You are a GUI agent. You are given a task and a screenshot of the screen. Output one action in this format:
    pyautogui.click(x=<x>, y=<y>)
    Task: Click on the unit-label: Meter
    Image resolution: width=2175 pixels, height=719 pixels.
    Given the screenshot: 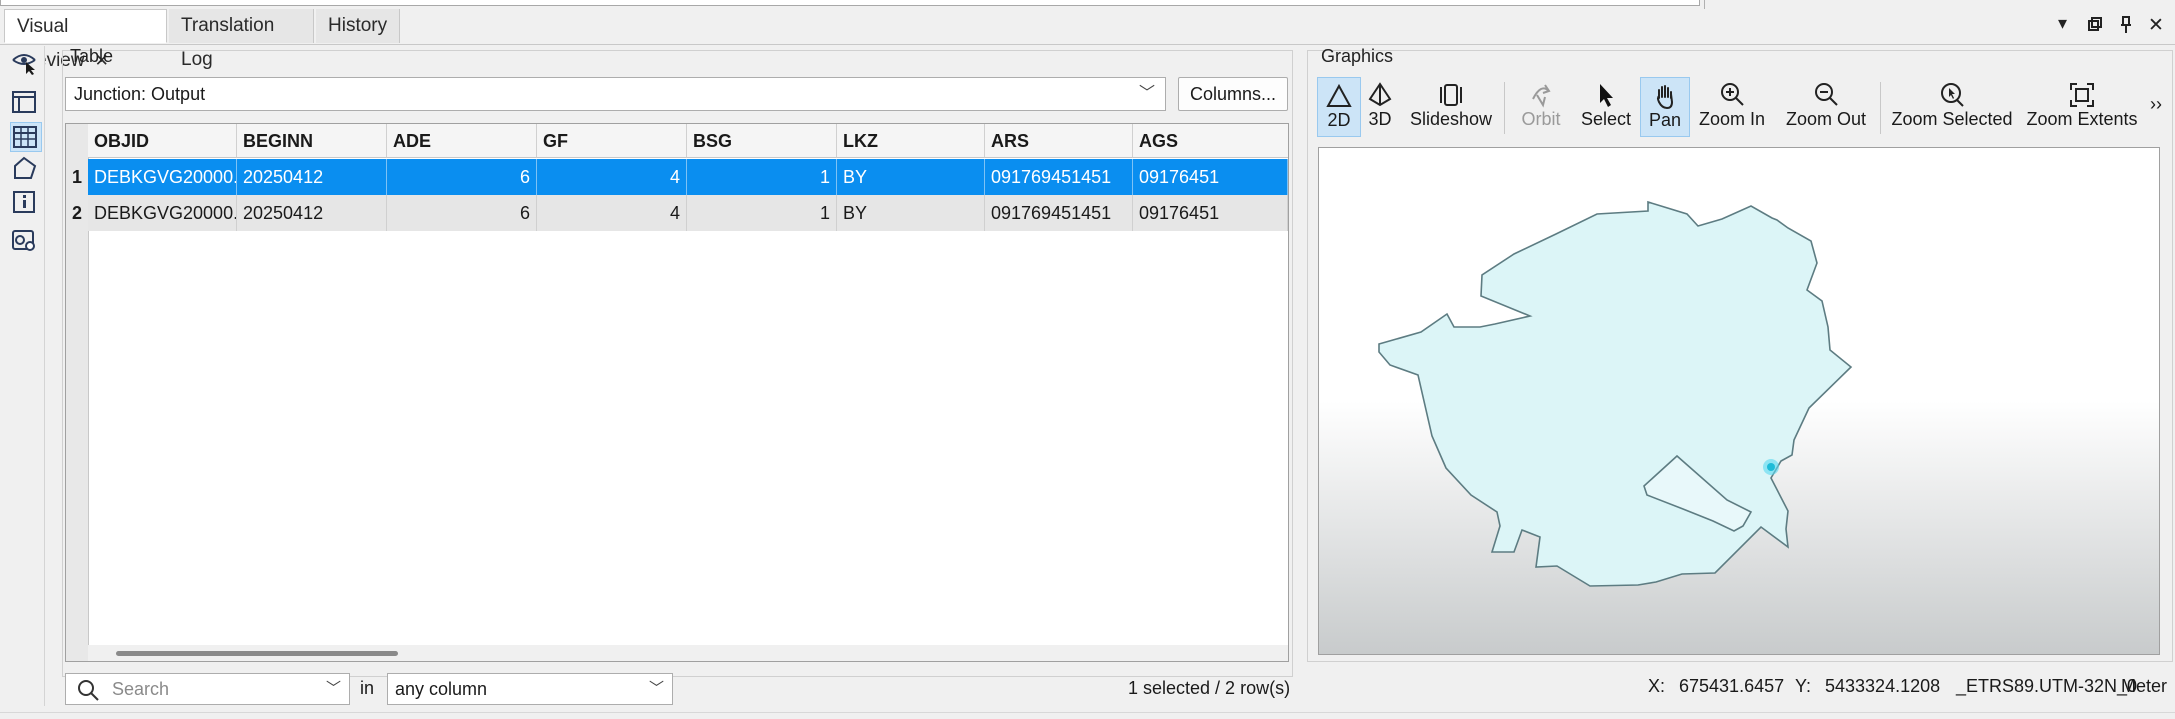 What is the action you would take?
    pyautogui.click(x=2144, y=686)
    